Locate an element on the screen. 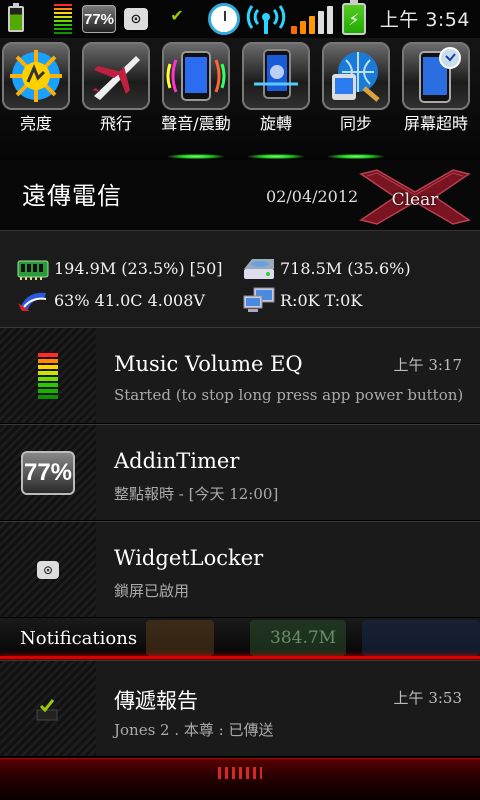  screen-timeout-icon is located at coordinates (436, 76).